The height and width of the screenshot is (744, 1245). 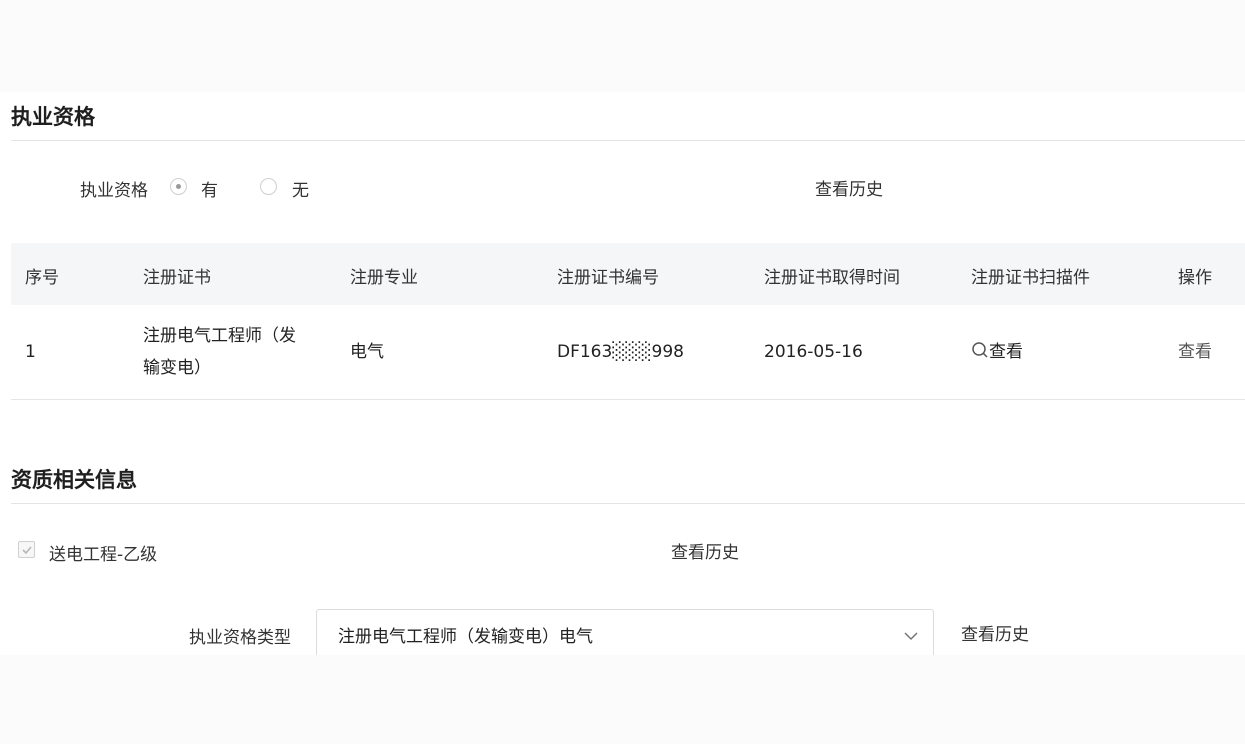 I want to click on row-index: 1, so click(x=30, y=352).